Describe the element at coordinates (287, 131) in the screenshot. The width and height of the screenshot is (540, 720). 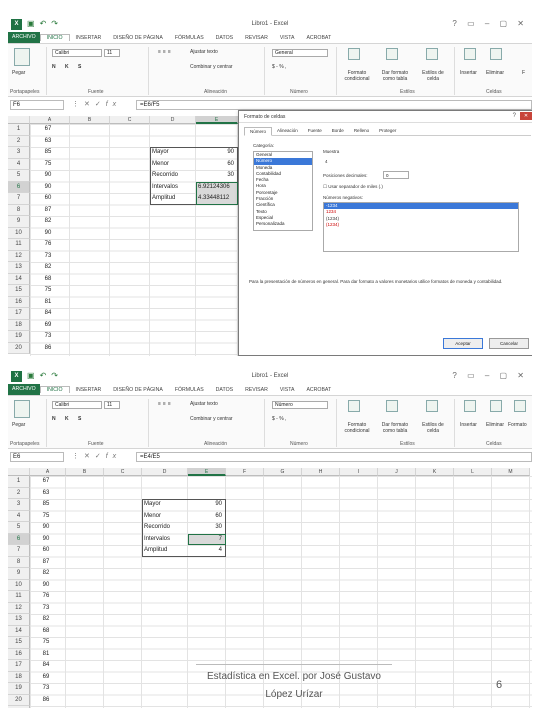
I see `dialog-tab-alineacion: Alineación` at that location.